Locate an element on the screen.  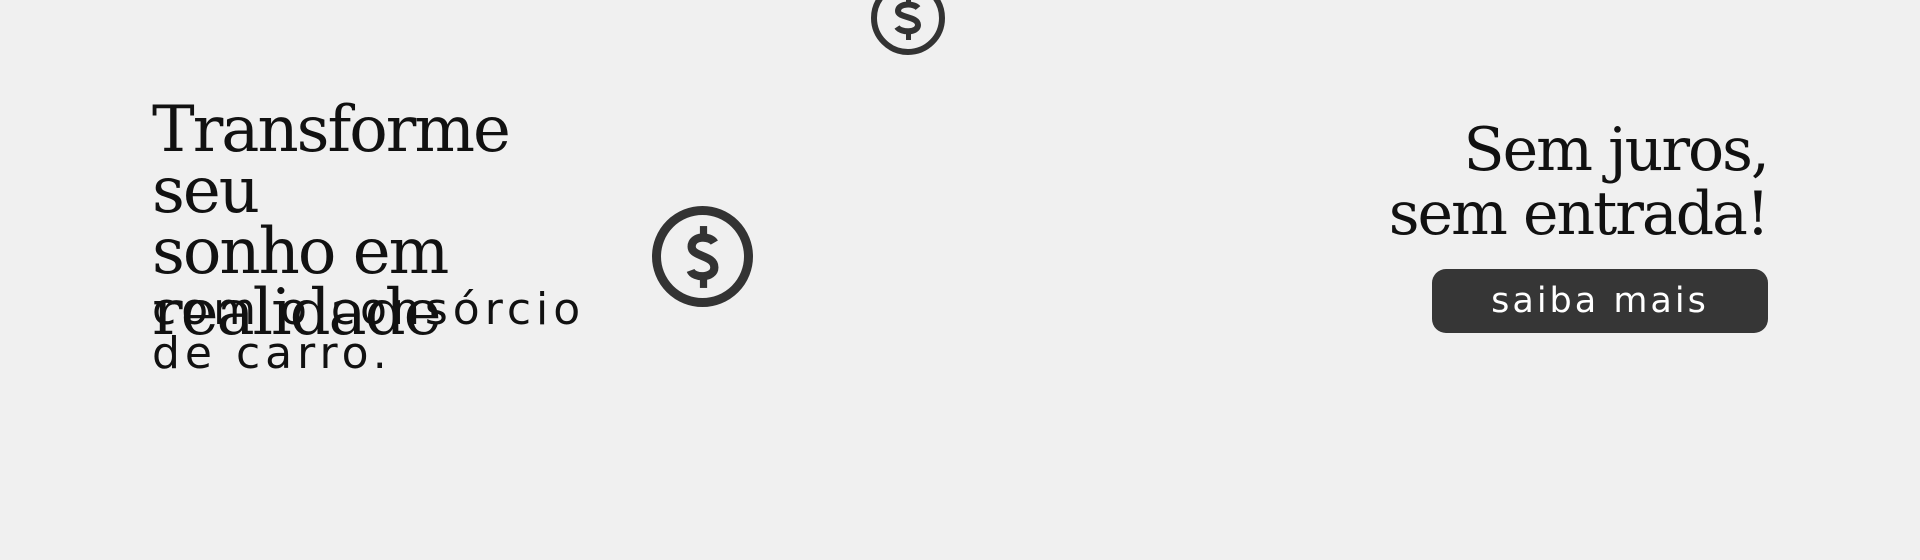
promo-headline: Sem juros, sem entrada! is located at coordinates (1529, 182).